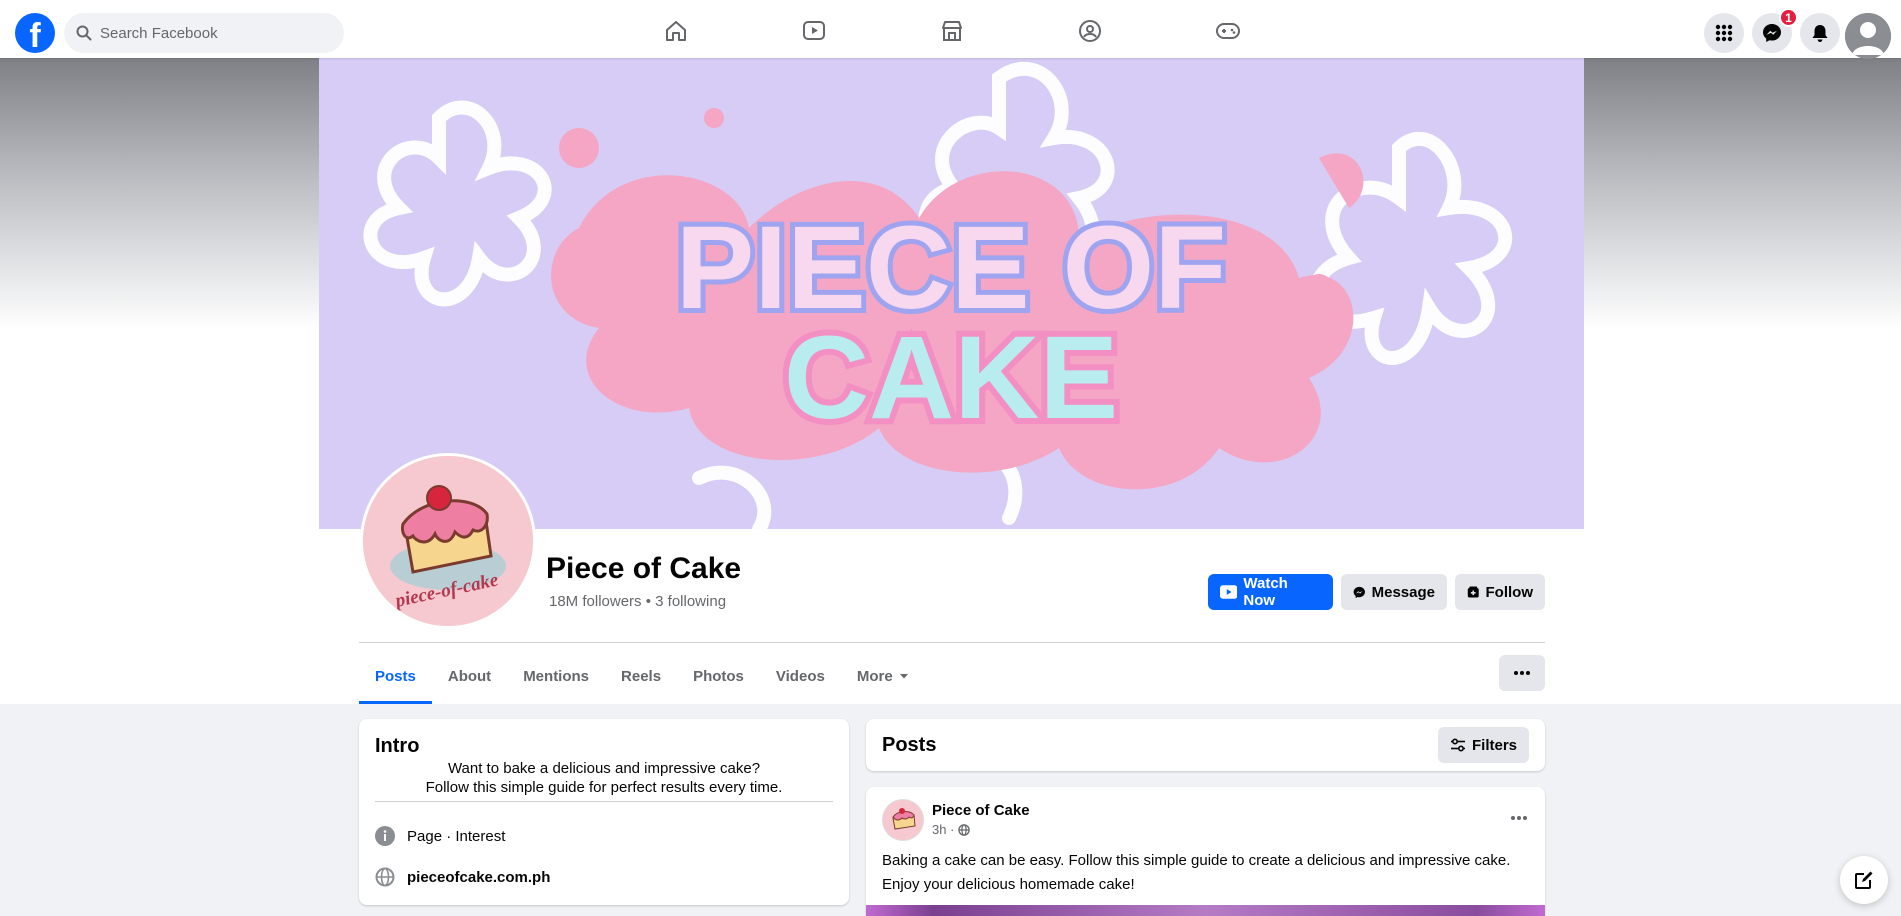  Describe the element at coordinates (800, 676) in the screenshot. I see `tab-videos: Videos` at that location.